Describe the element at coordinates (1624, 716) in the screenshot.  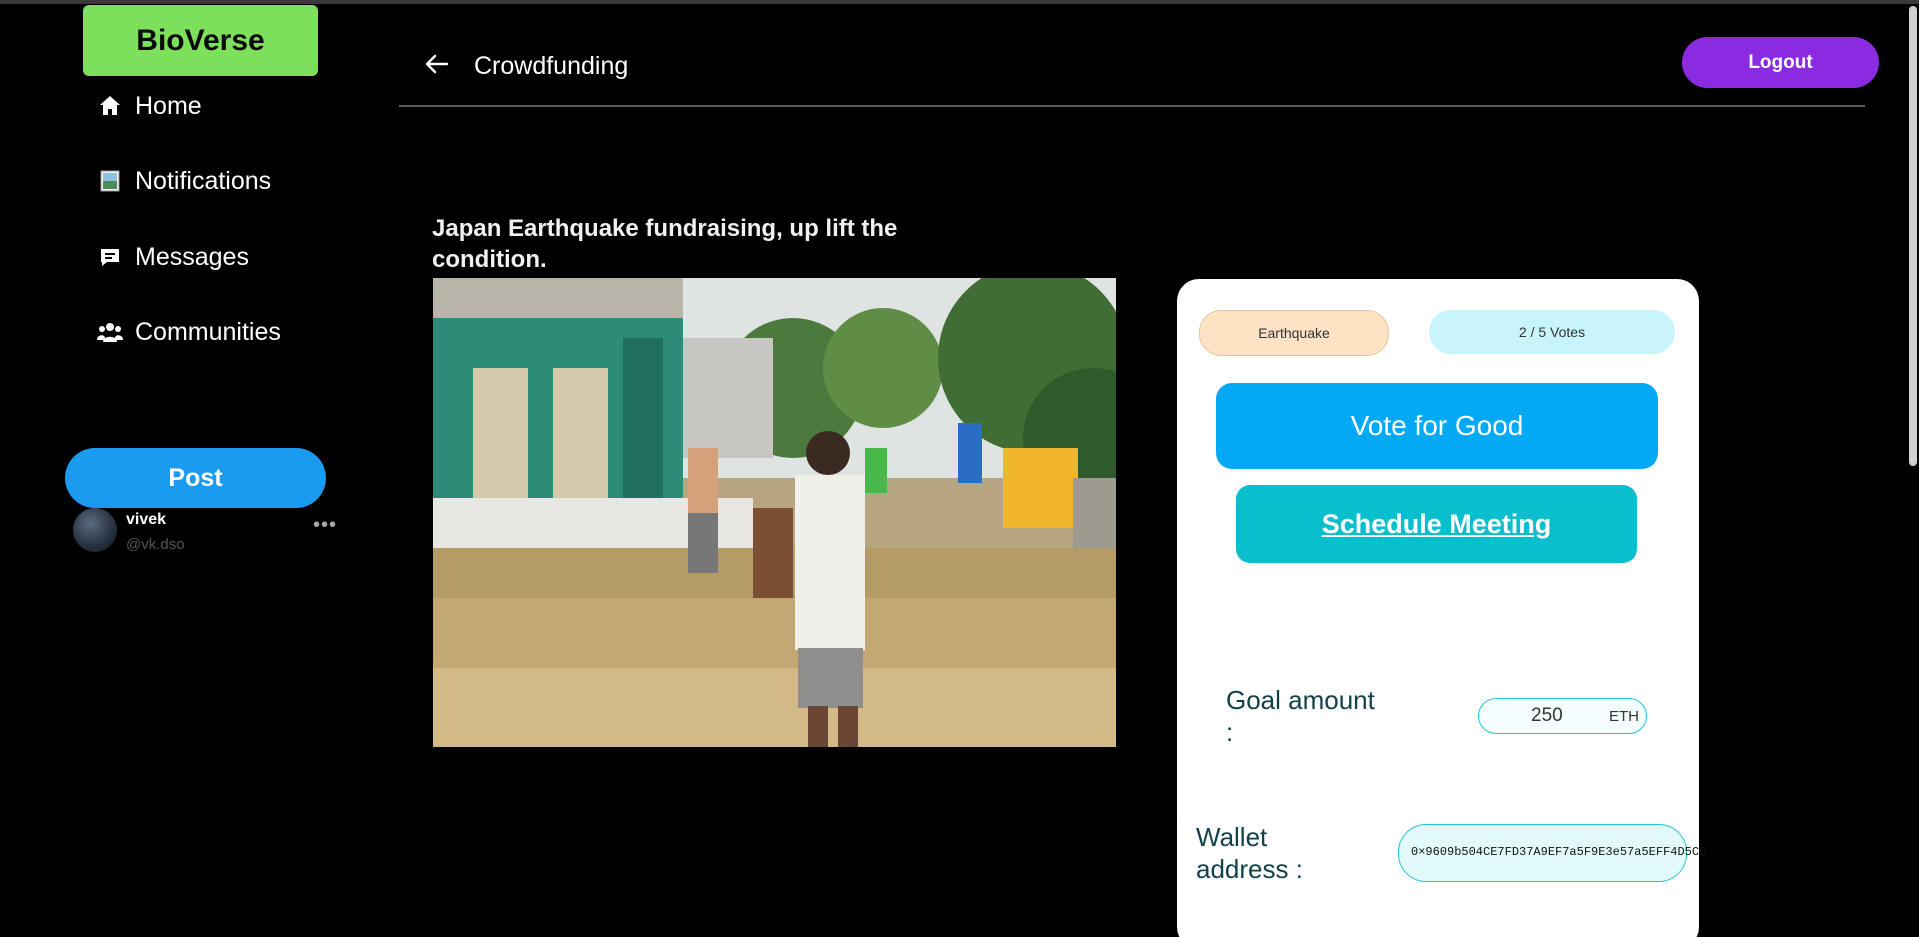
I see `goal-currency-unit: ETH` at that location.